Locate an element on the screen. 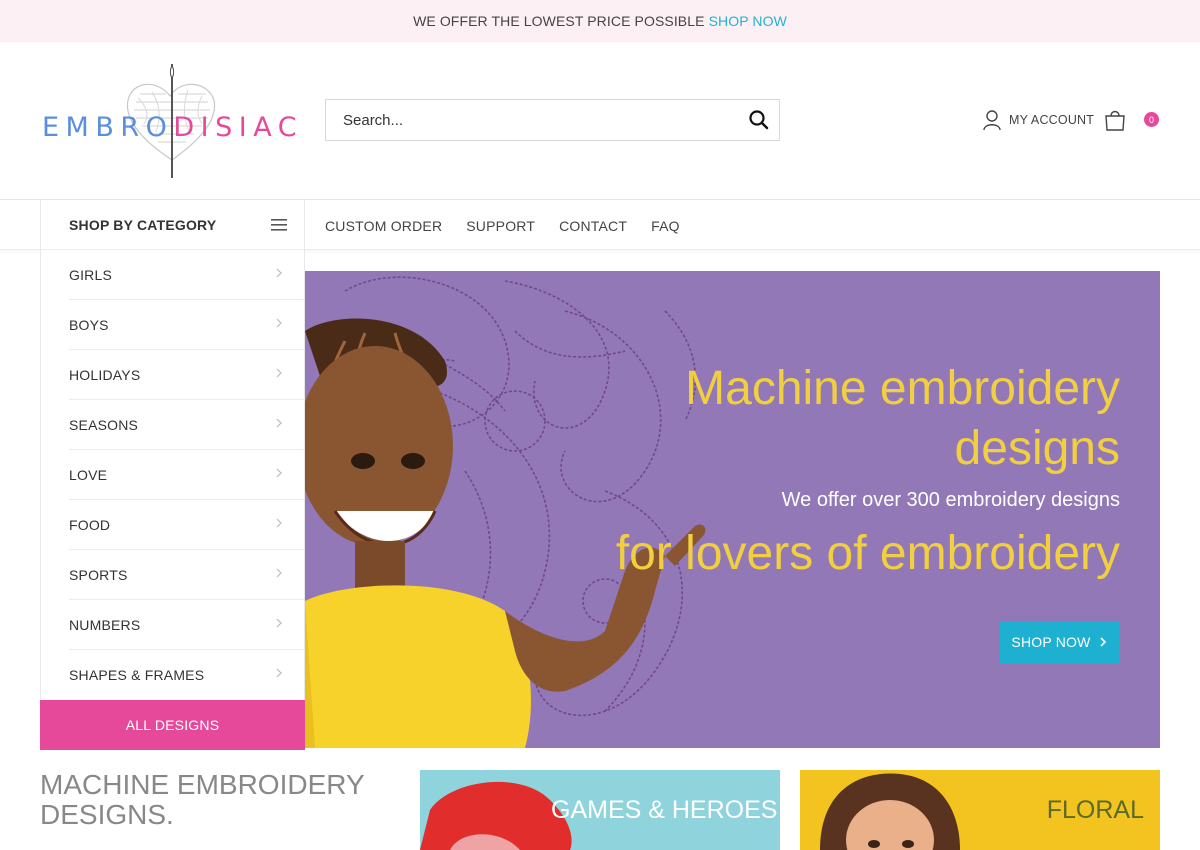 The image size is (1200, 850). promo-title-floral: FLORAL is located at coordinates (1095, 810).